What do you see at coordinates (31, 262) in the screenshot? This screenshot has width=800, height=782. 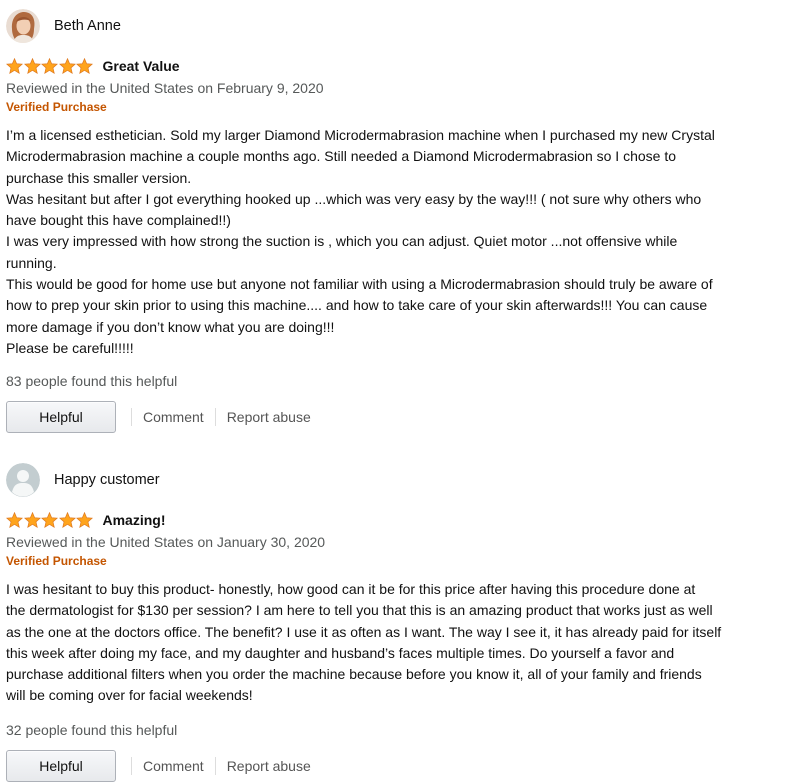 I see `review-body-line: running.` at bounding box center [31, 262].